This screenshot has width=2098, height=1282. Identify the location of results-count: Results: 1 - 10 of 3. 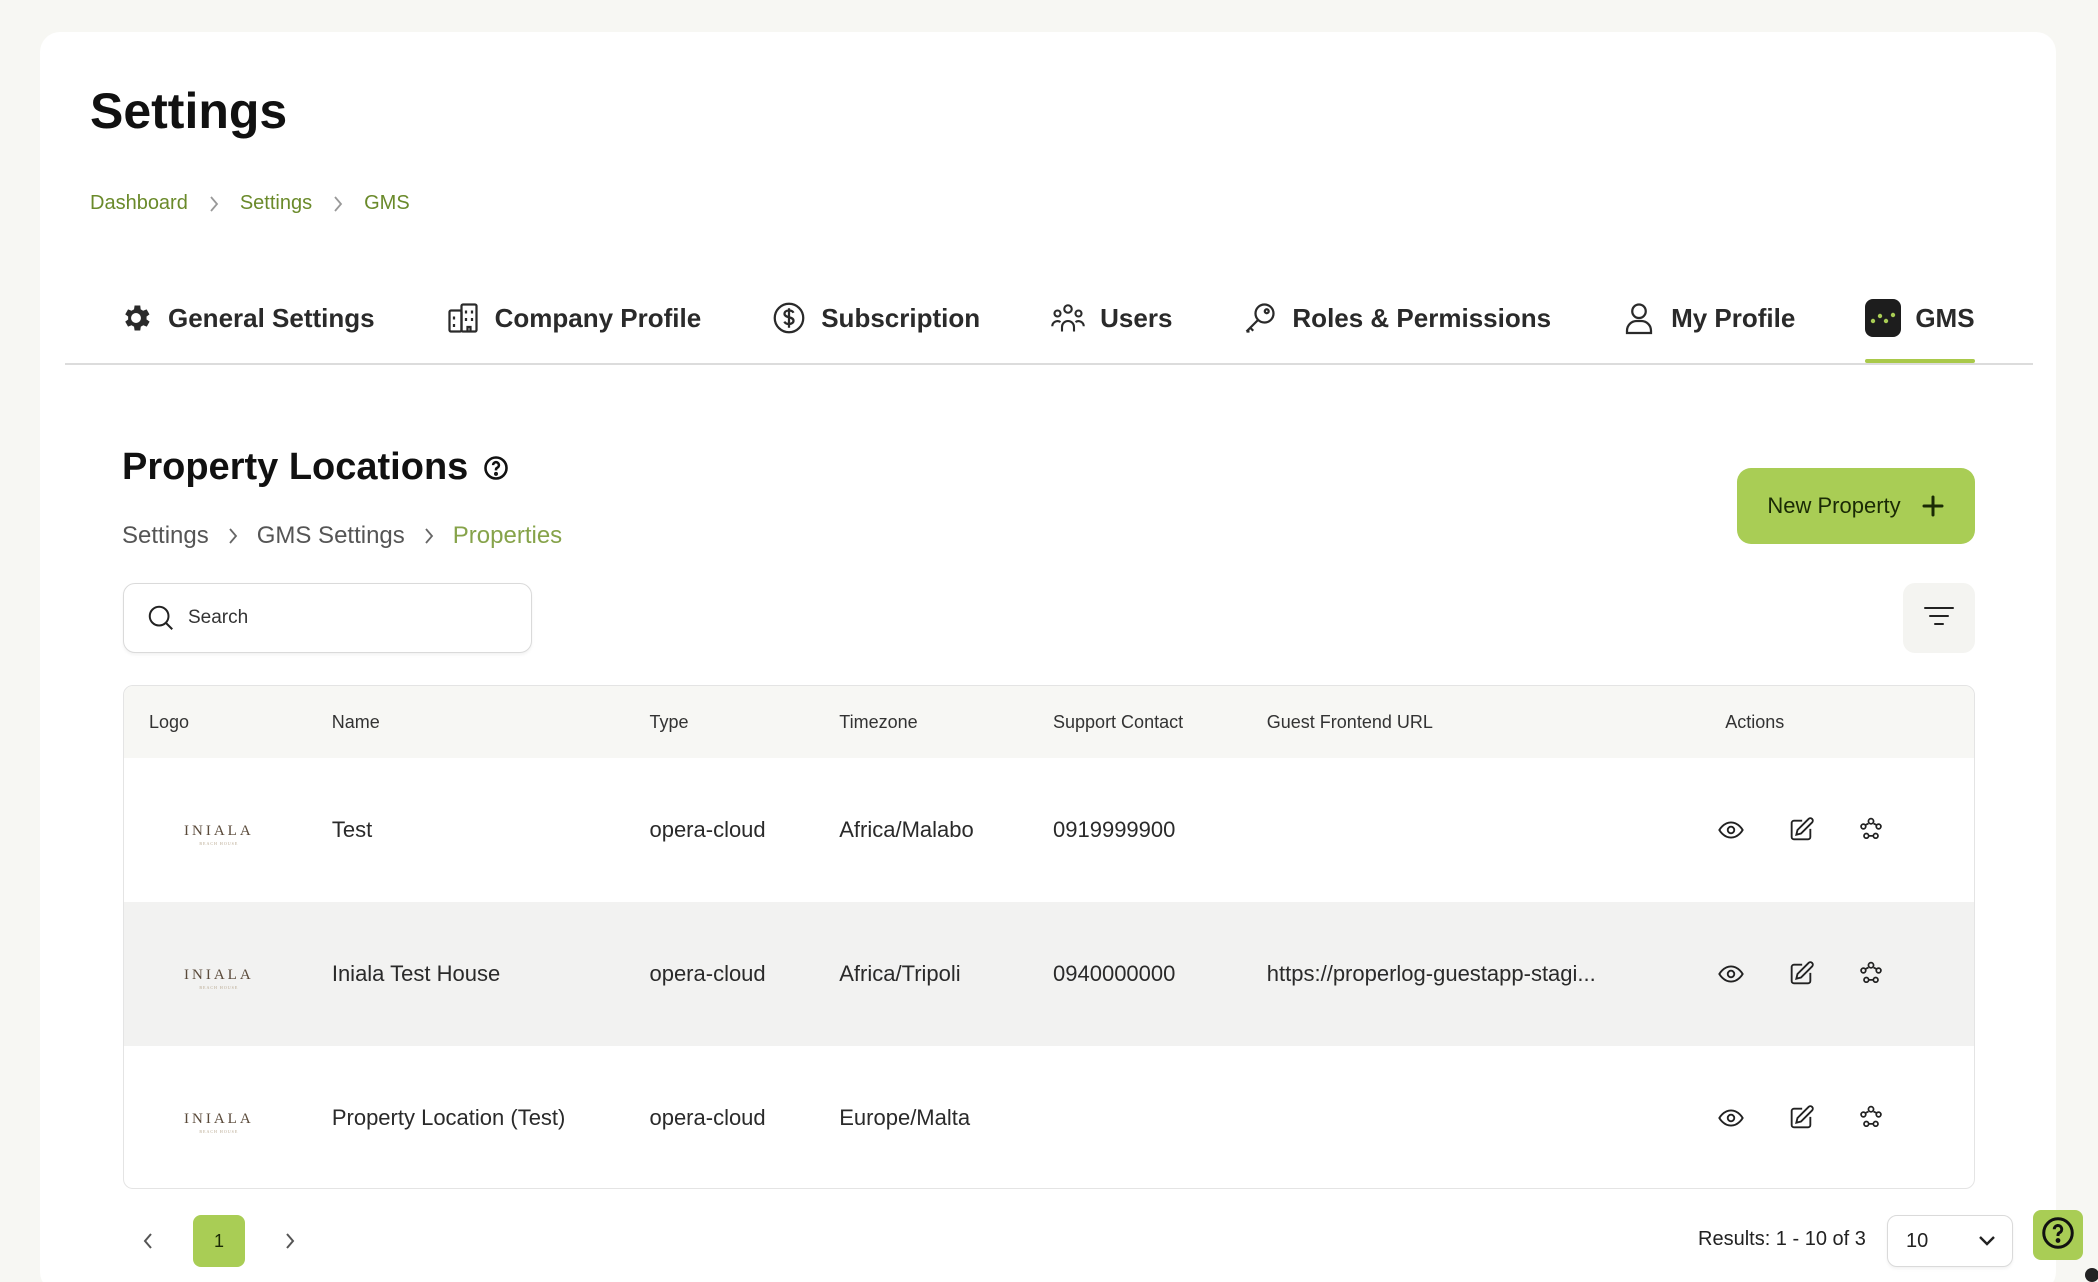
(1782, 1239).